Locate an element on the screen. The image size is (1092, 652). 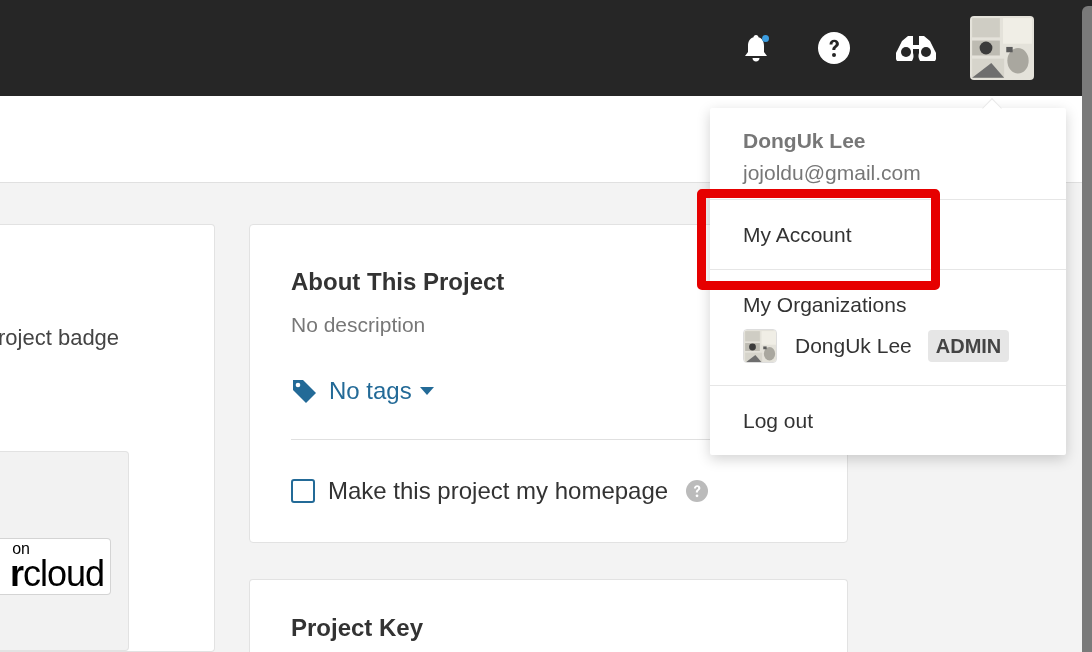
user-name: DongUk Lee is located at coordinates (805, 141).